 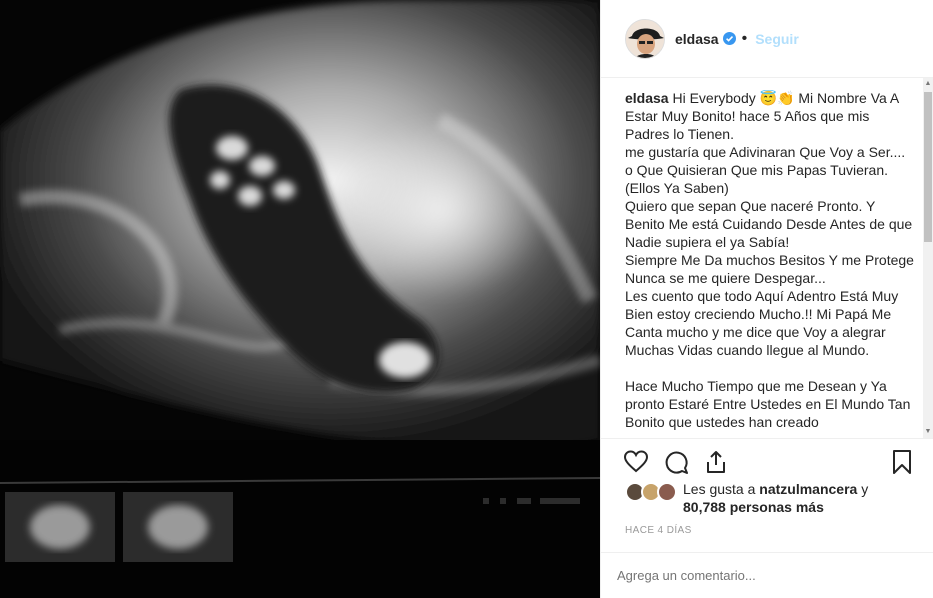 I want to click on likes-connector: y, so click(x=863, y=489).